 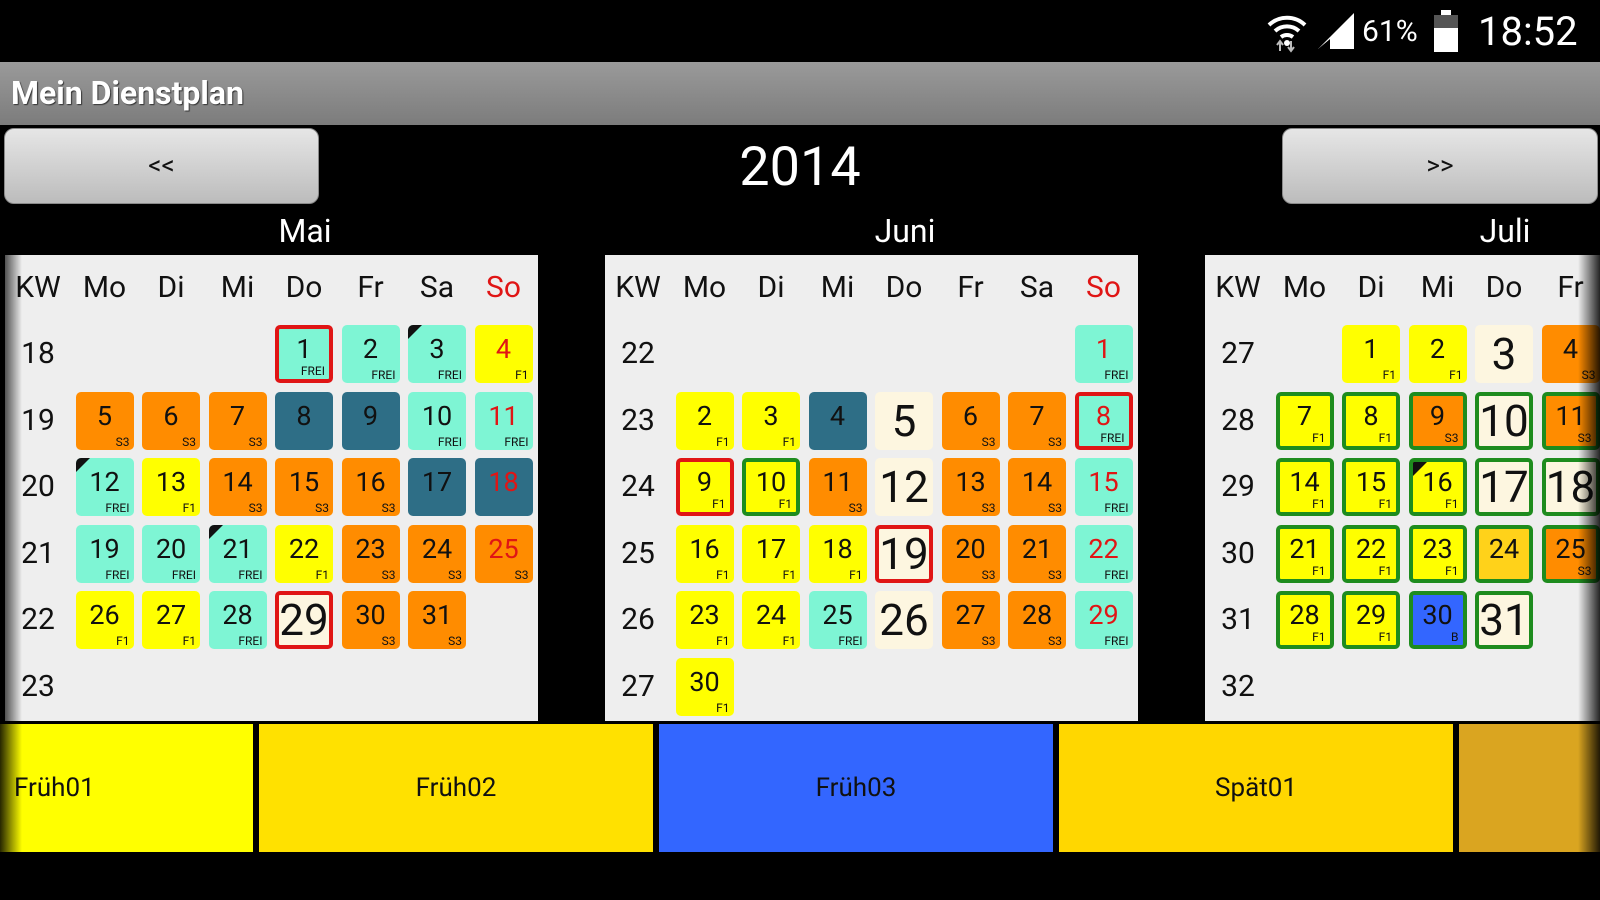 What do you see at coordinates (1304, 620) in the screenshot?
I see `day-cell: 28 F1` at bounding box center [1304, 620].